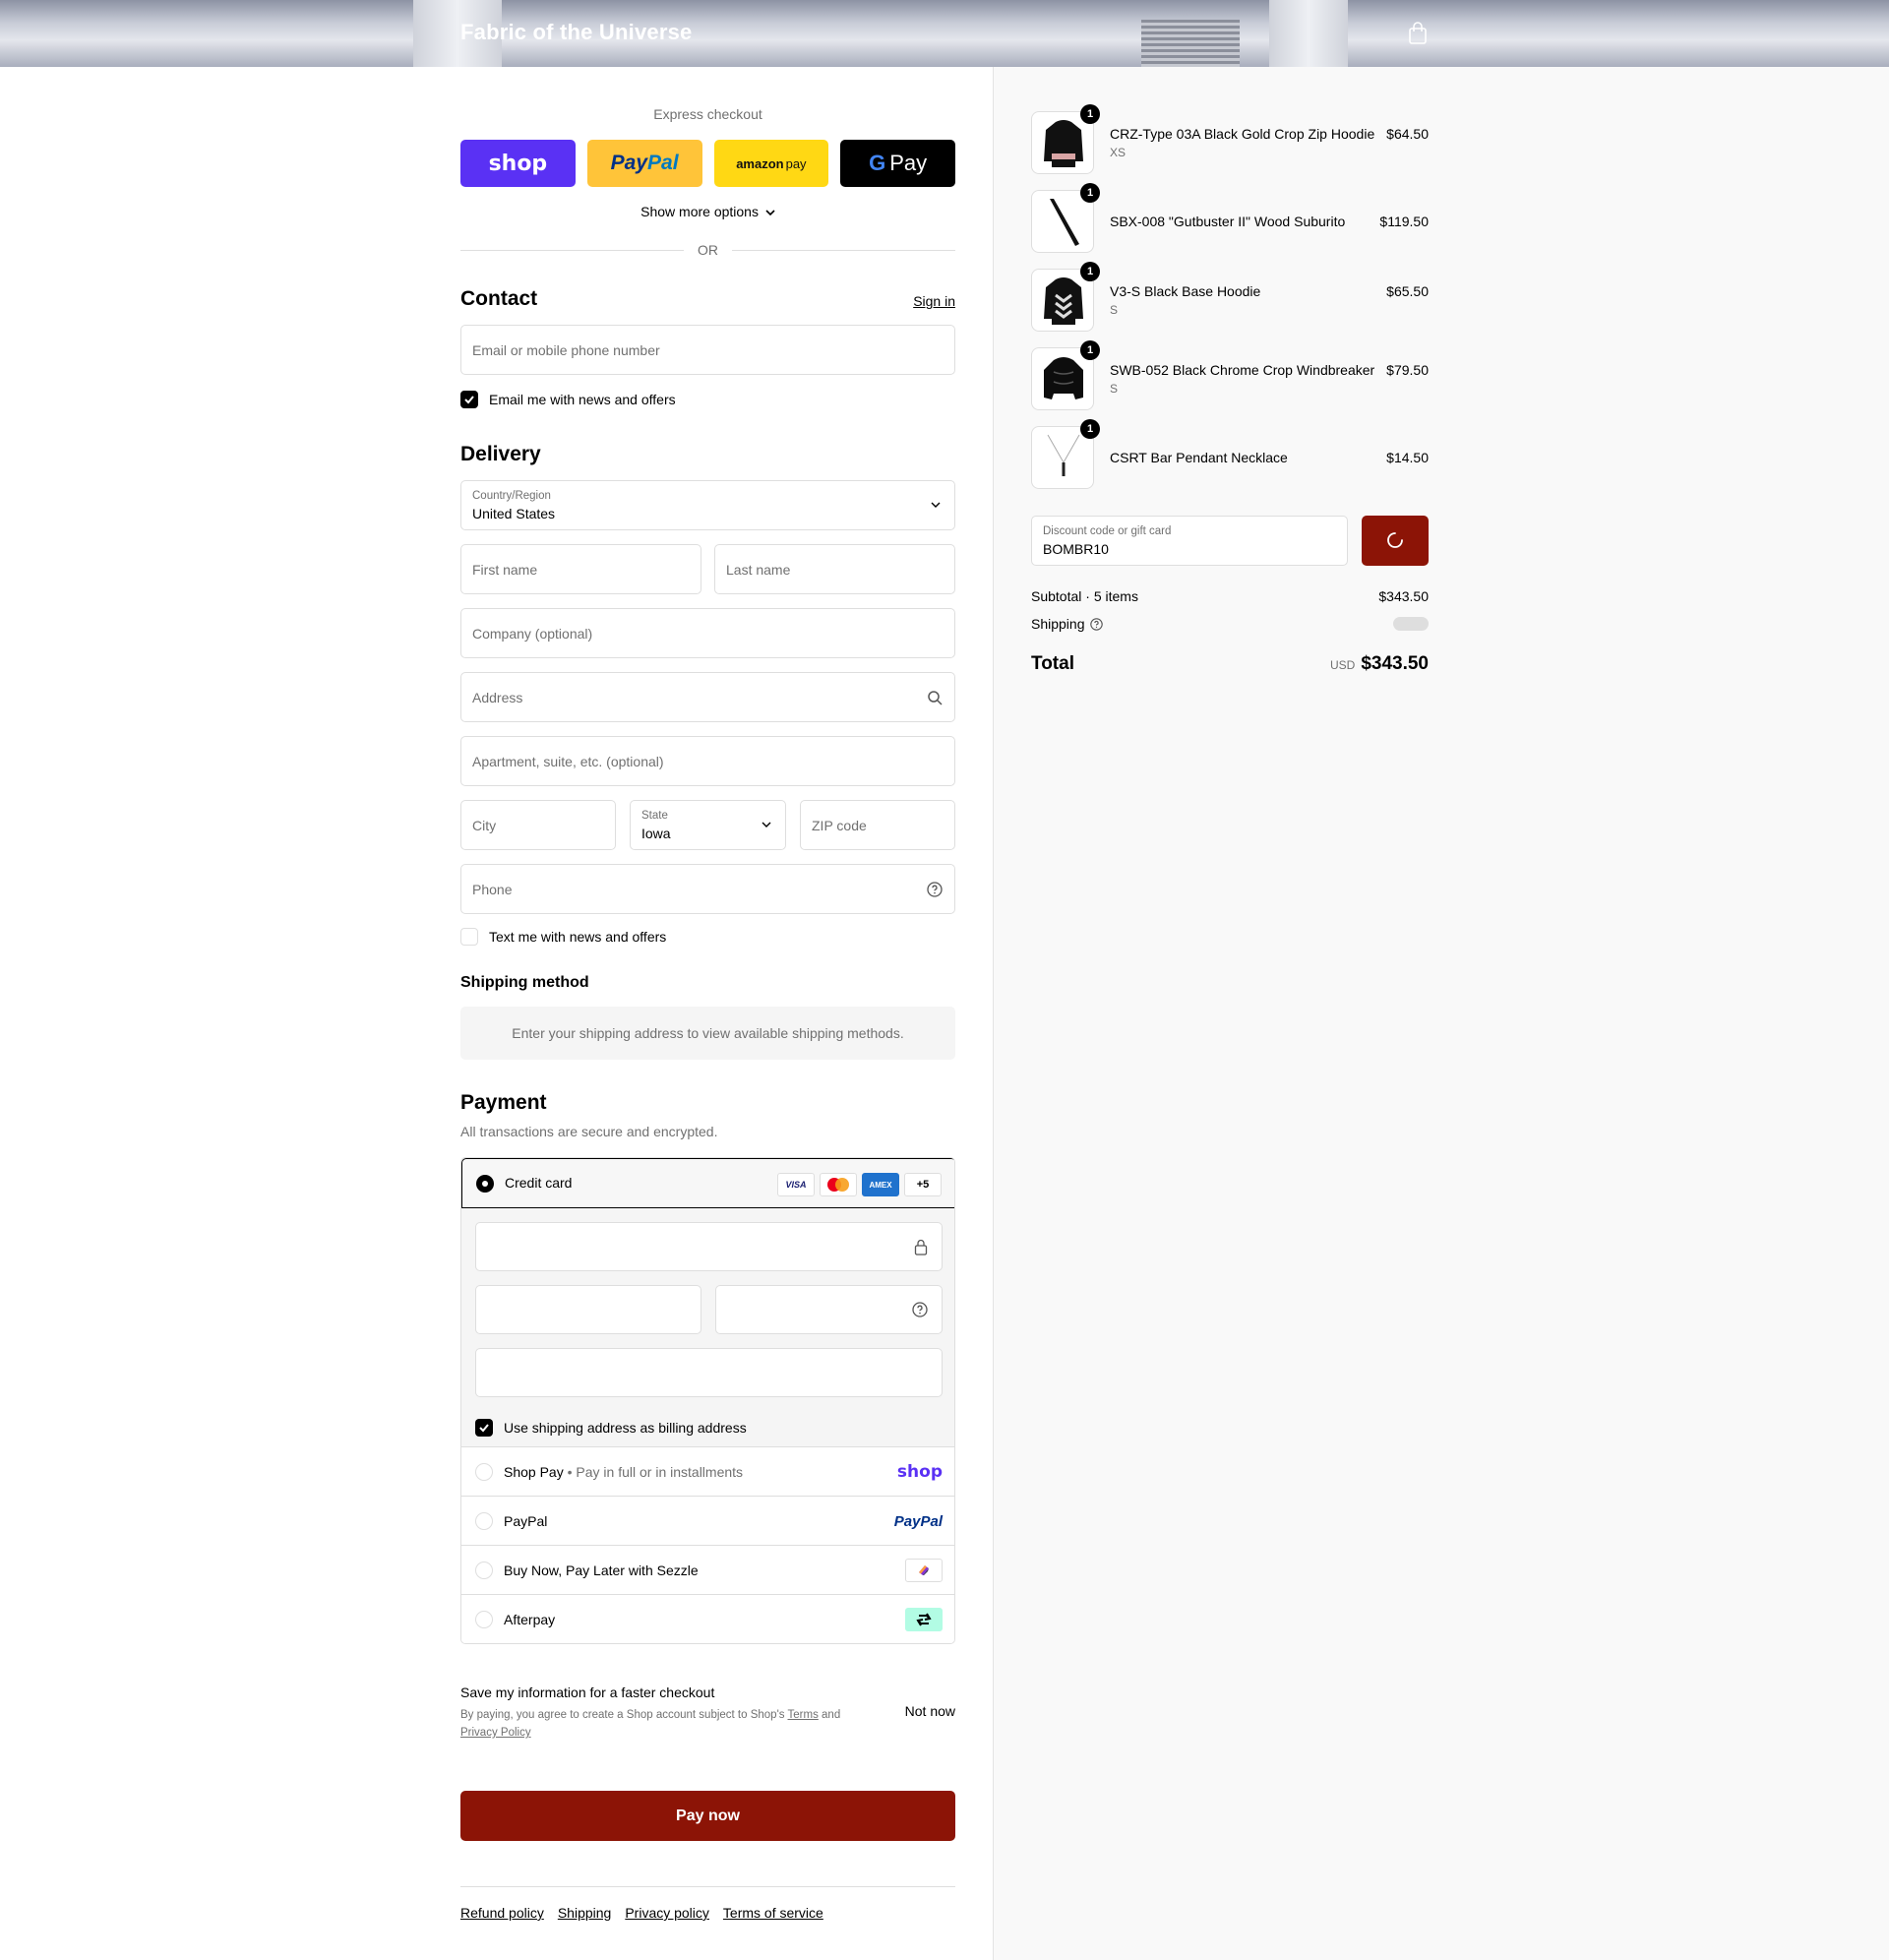 This screenshot has width=1889, height=1960. What do you see at coordinates (796, 163) in the screenshot?
I see `amazon-pay-text: pay` at bounding box center [796, 163].